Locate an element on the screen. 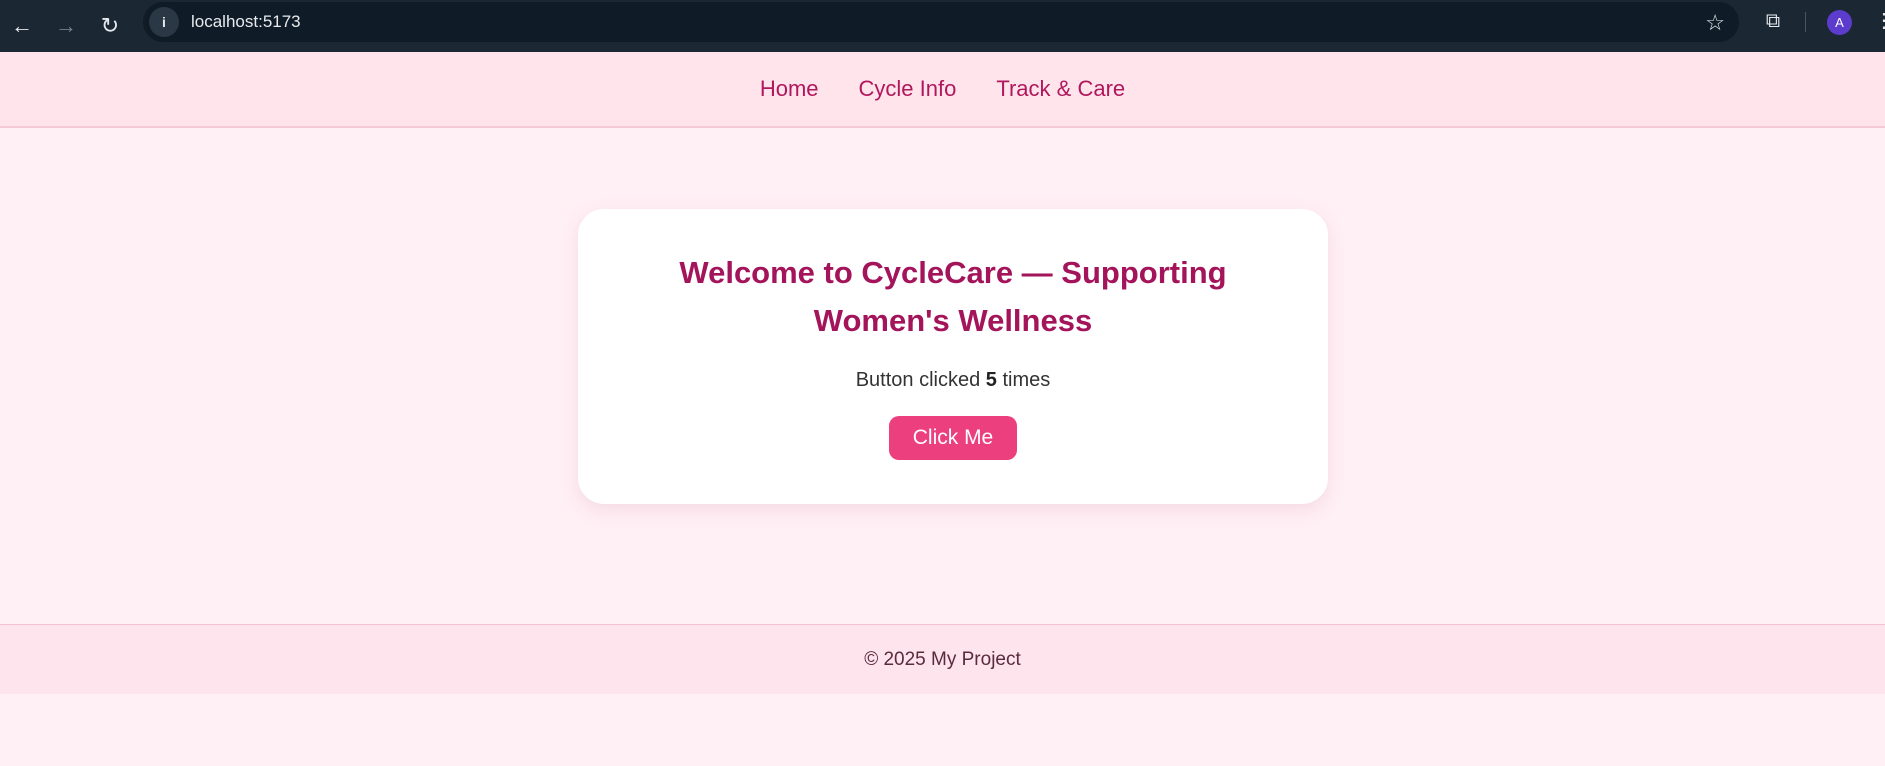 This screenshot has height=766, width=1885. page-footer: © 2025 My Project is located at coordinates (942, 659).